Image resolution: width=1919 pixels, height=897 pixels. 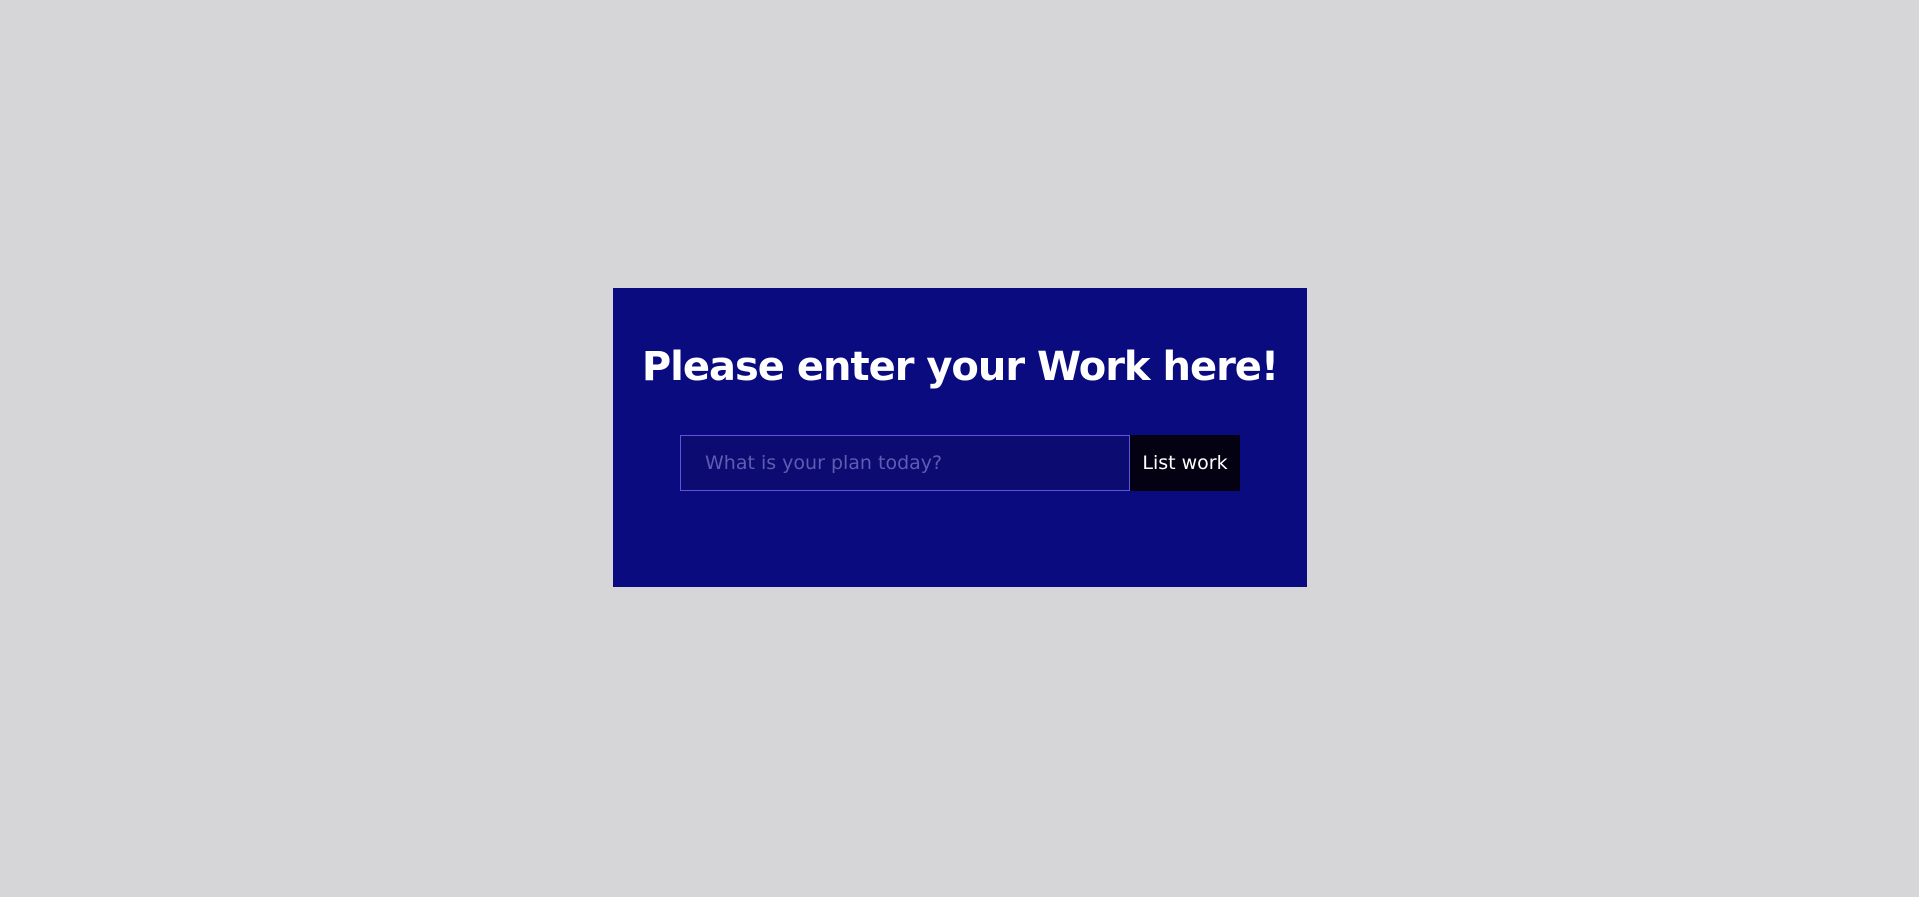 What do you see at coordinates (960, 367) in the screenshot?
I see `page-title: Please enter your Work here!` at bounding box center [960, 367].